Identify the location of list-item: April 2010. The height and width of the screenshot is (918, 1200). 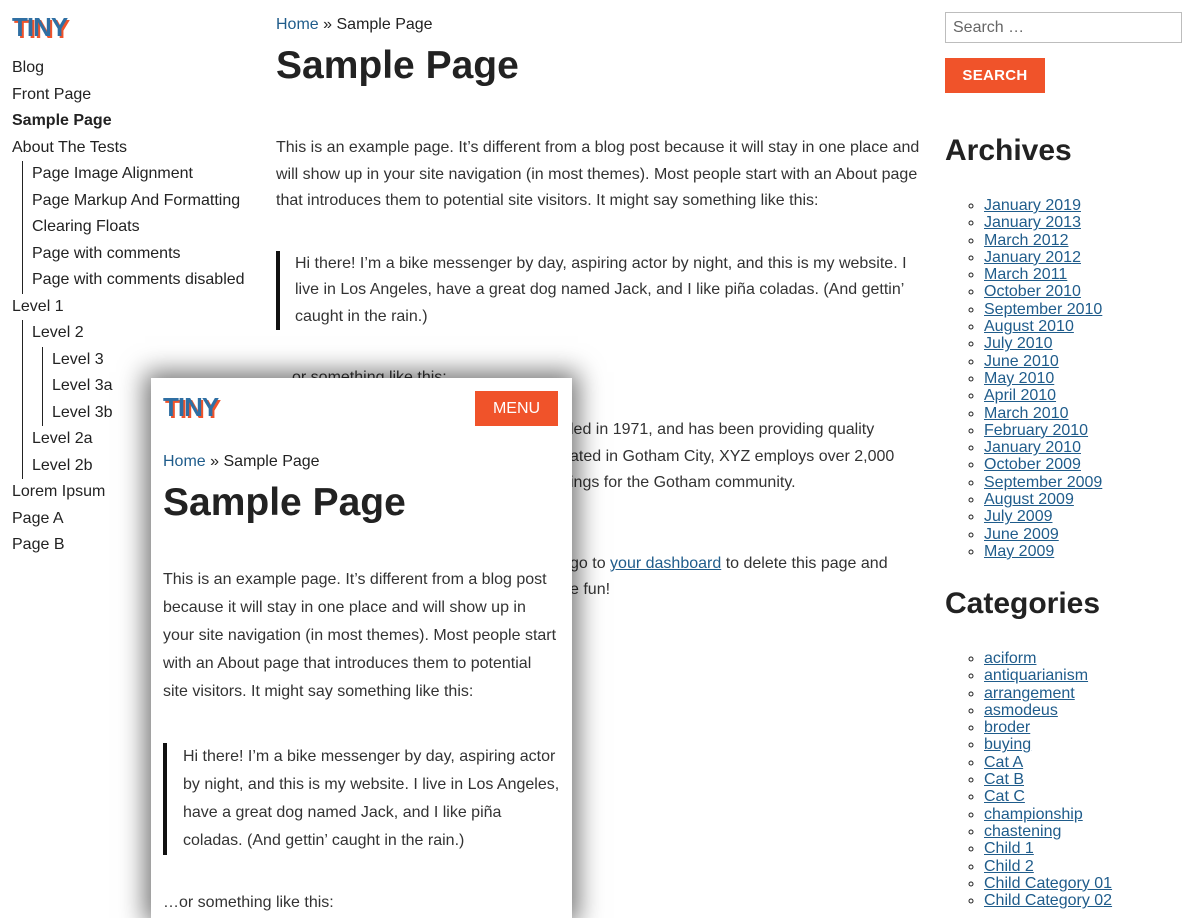
(1043, 395).